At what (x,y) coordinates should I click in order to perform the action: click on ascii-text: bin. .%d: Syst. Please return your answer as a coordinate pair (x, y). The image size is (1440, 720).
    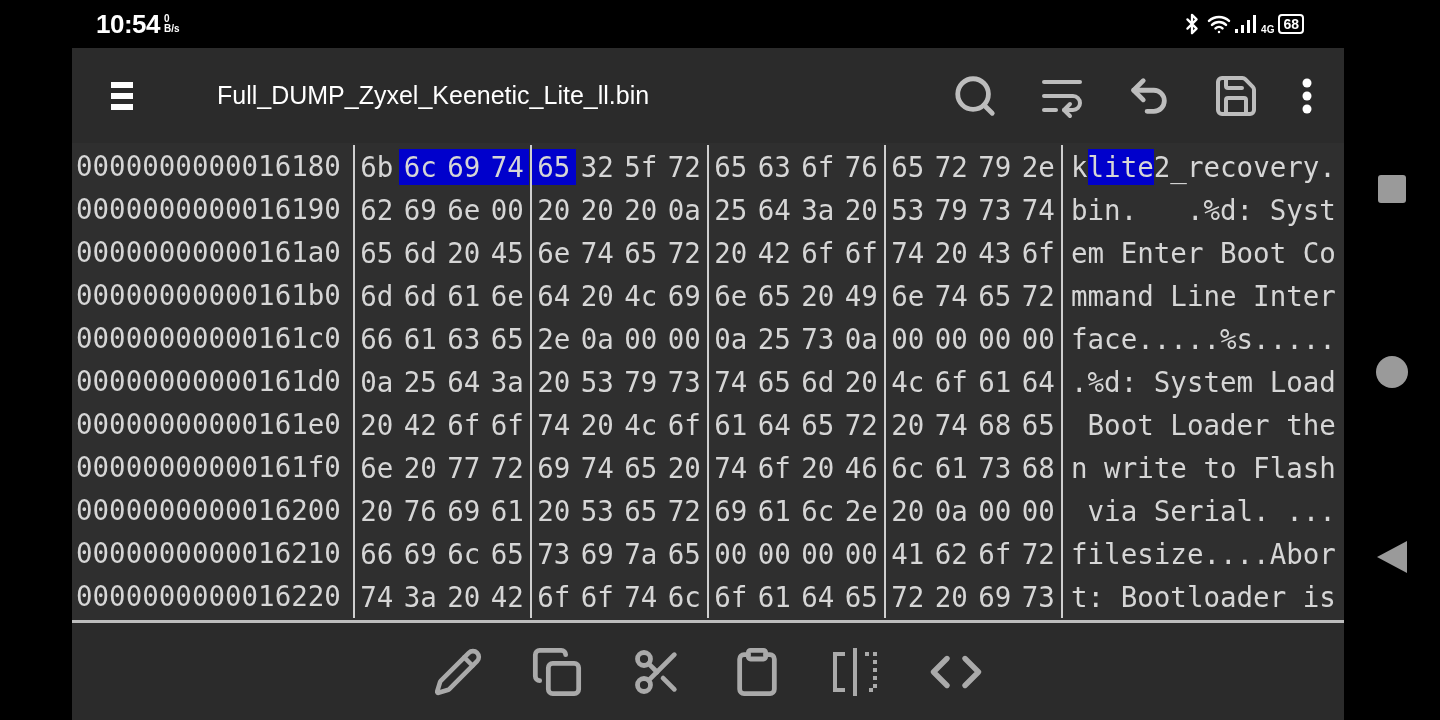
    Looking at the image, I should click on (1203, 209).